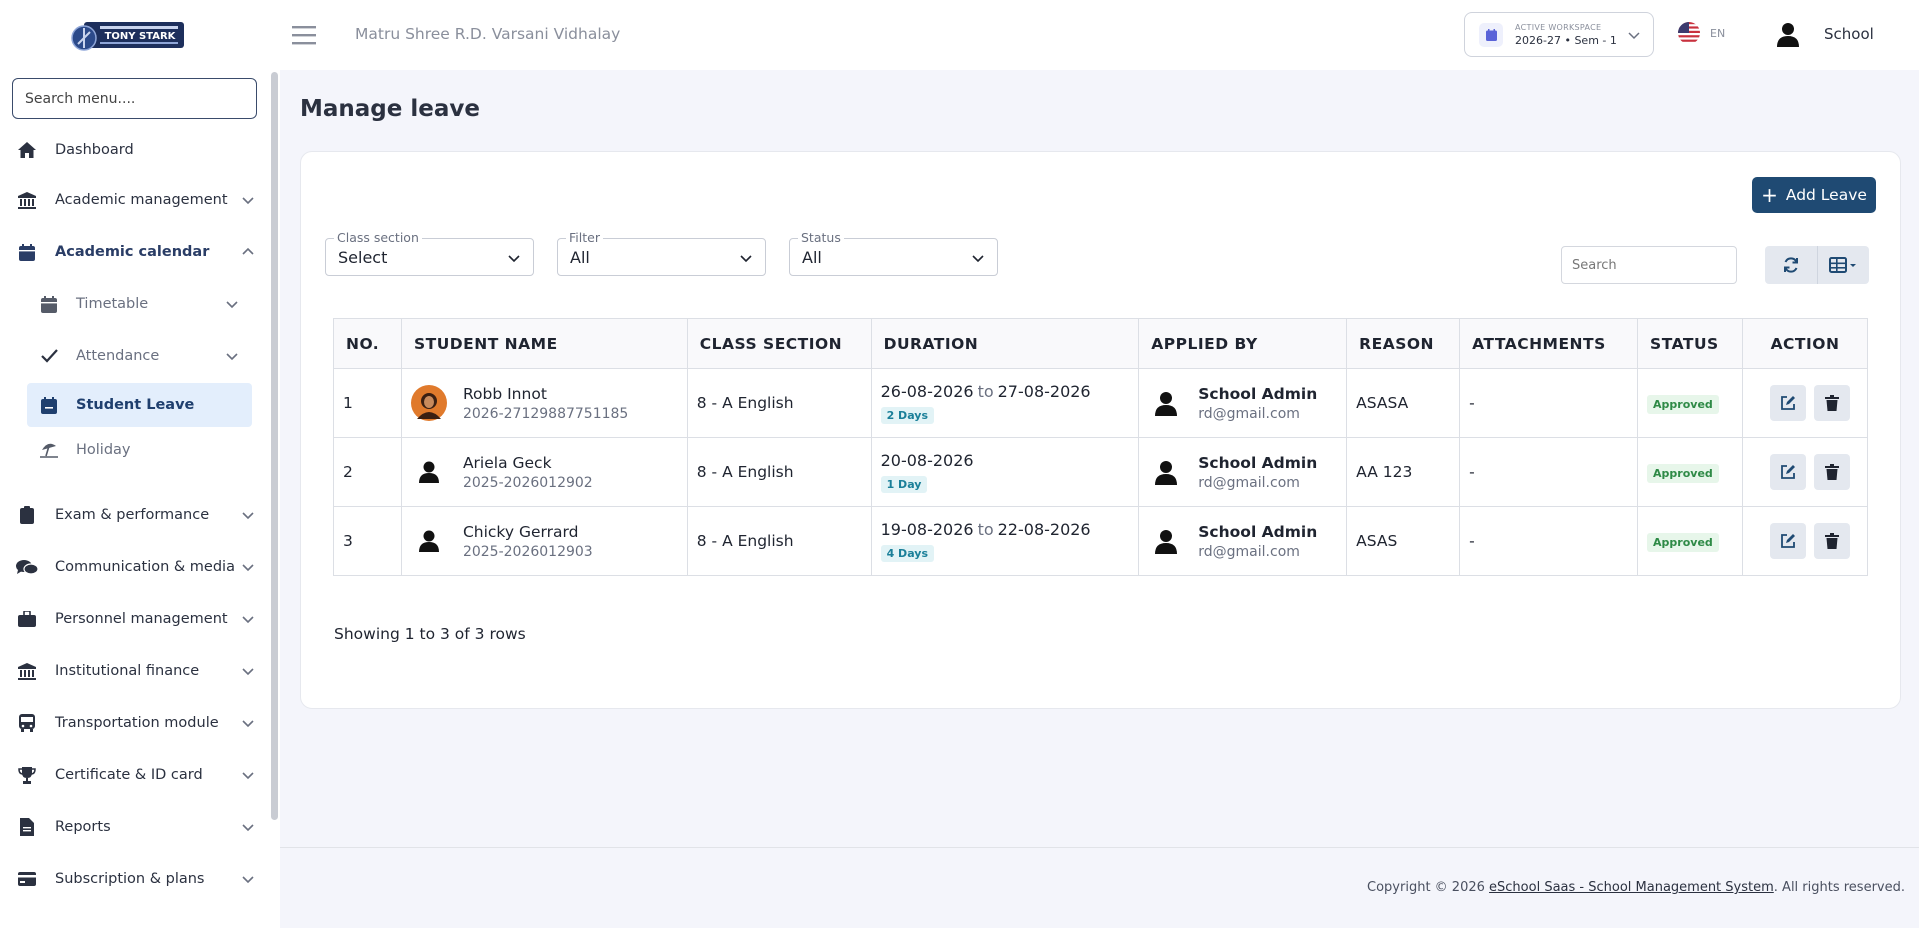 Image resolution: width=1919 pixels, height=928 pixels. I want to click on calendar-leave-icon, so click(49, 405).